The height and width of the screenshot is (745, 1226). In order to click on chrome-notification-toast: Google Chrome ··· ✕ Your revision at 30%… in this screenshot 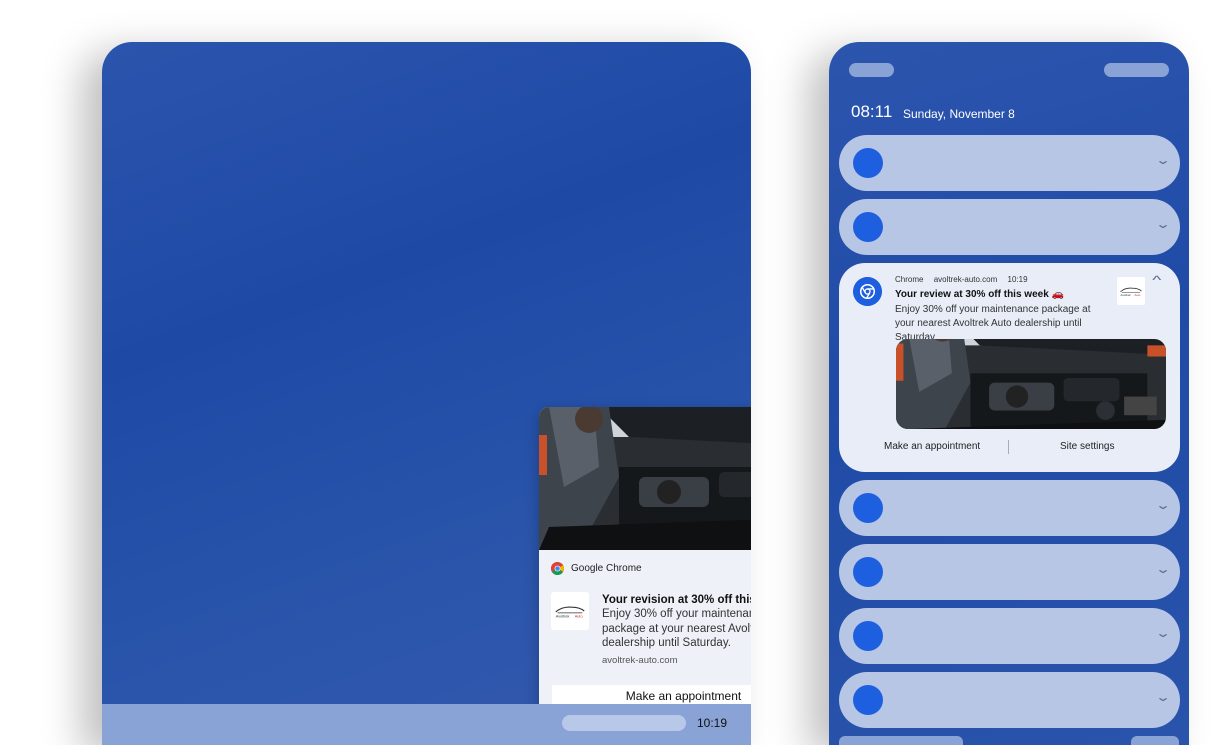, I will do `click(645, 564)`.